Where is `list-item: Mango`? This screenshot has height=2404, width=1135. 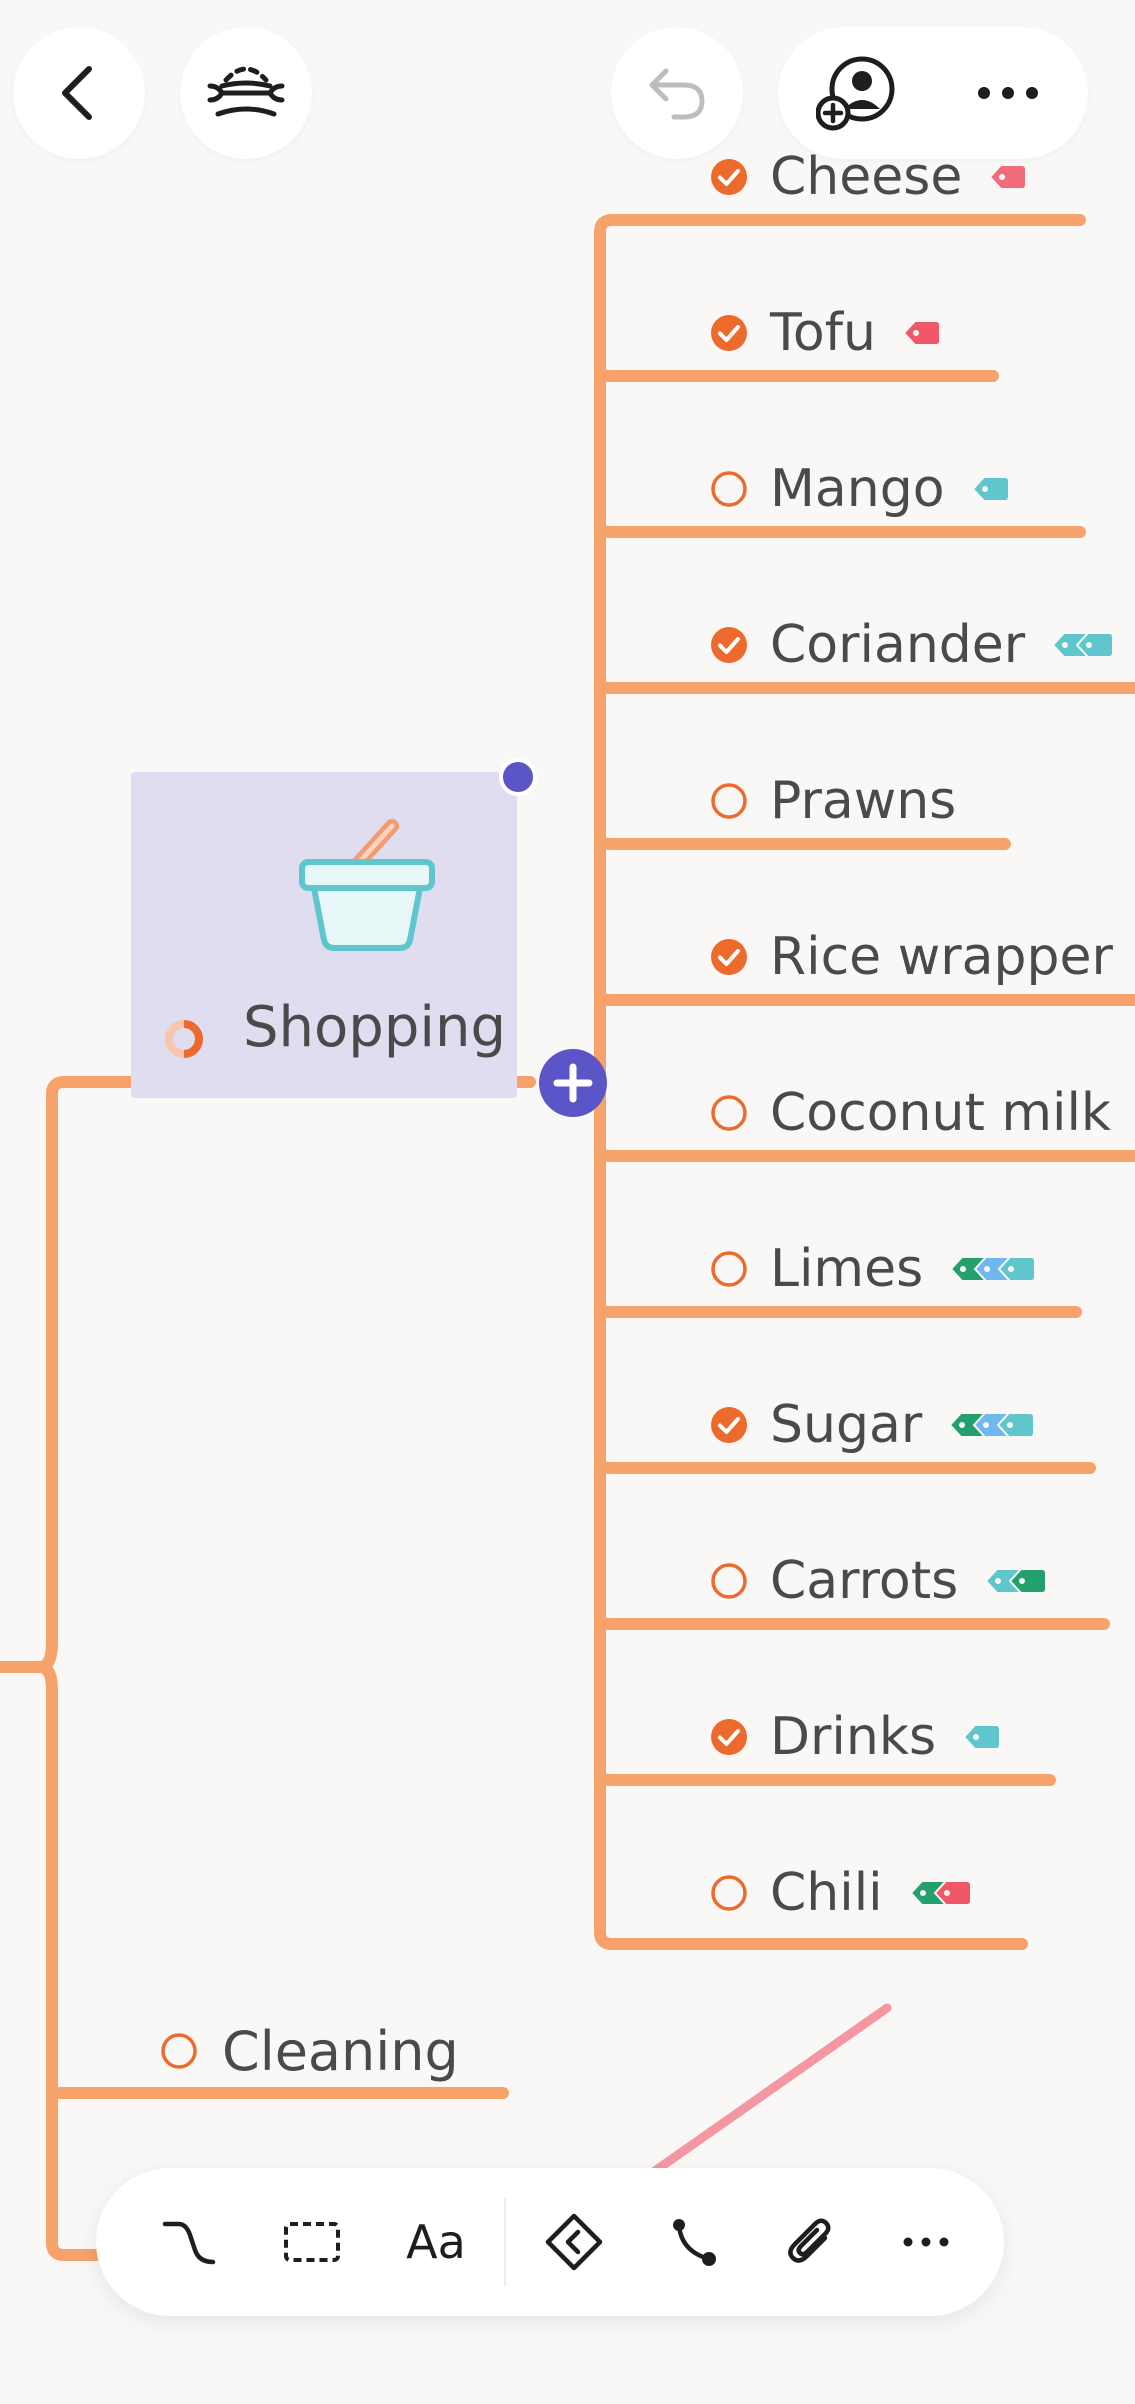
list-item: Mango is located at coordinates (860, 489).